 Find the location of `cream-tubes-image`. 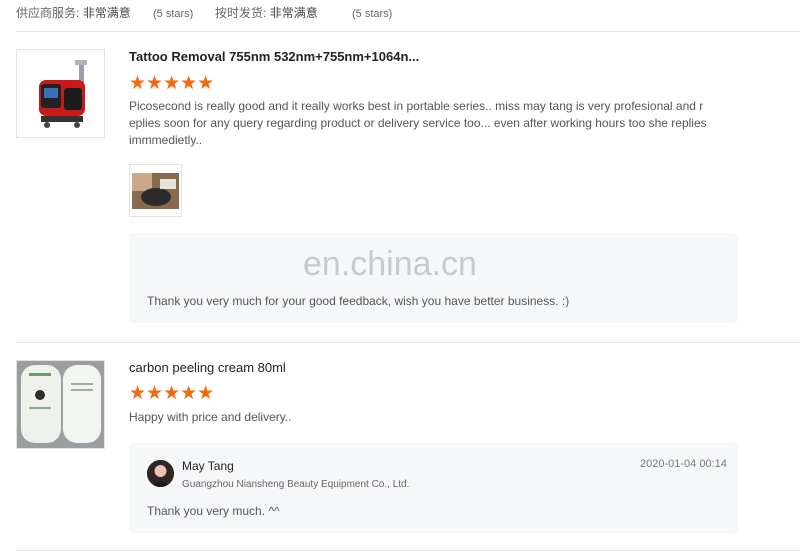

cream-tubes-image is located at coordinates (60, 404).